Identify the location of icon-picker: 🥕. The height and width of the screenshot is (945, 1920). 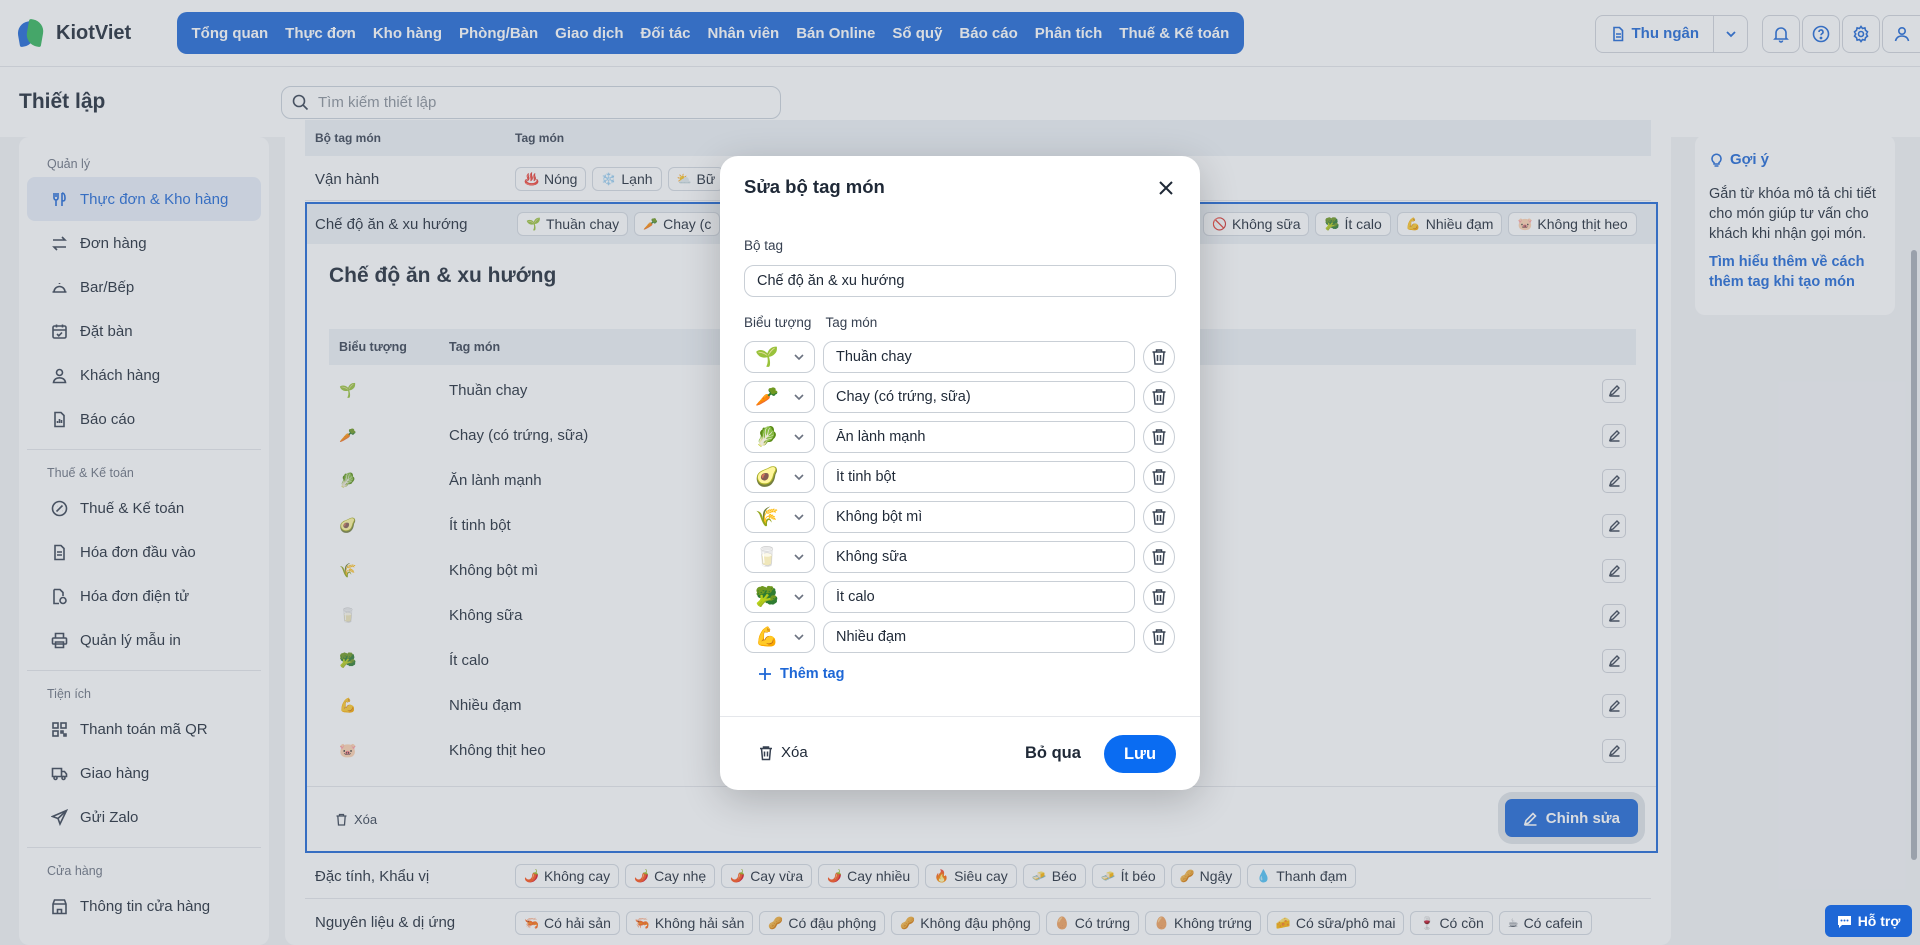
(779, 397).